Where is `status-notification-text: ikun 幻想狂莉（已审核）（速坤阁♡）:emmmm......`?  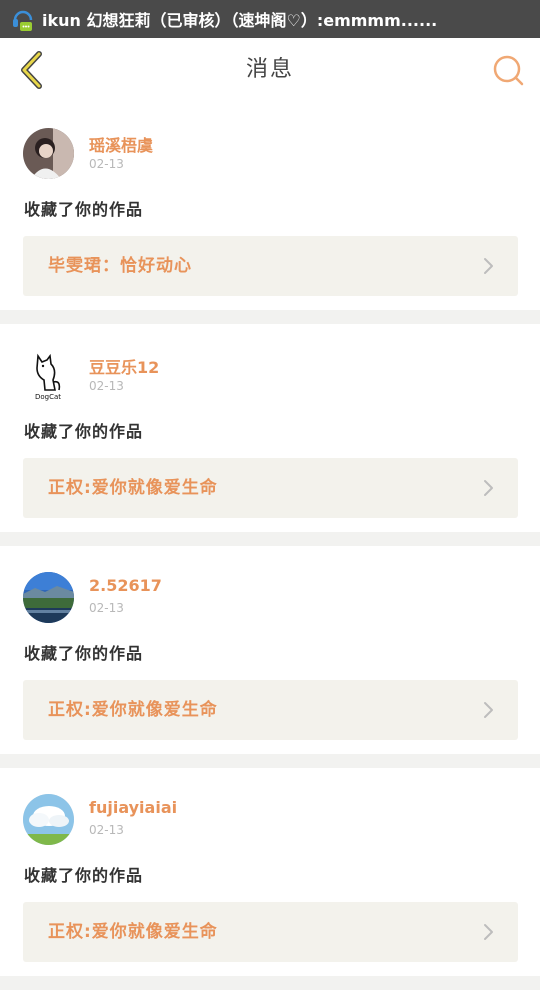
status-notification-text: ikun 幻想狂莉（已审核）（速坤阁♡）:emmmm...... is located at coordinates (240, 20).